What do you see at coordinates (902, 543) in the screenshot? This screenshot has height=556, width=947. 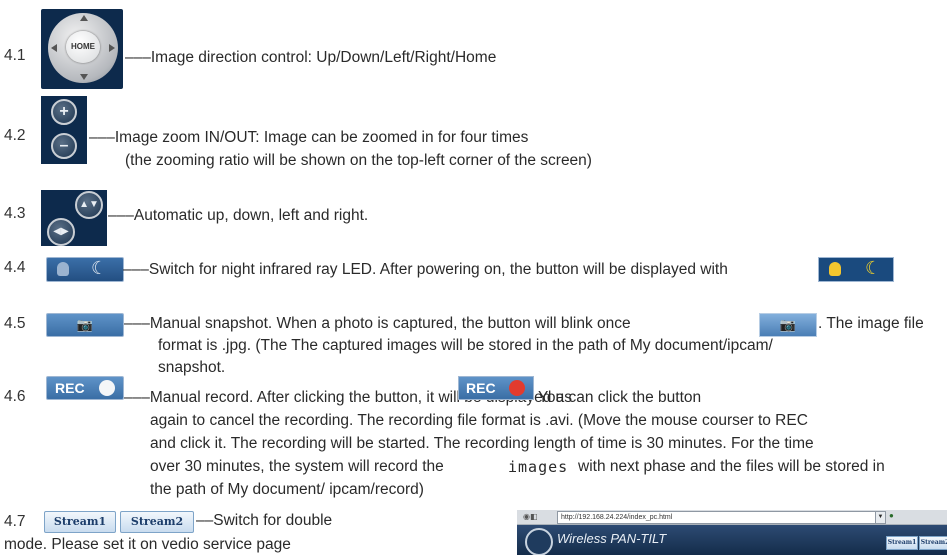 I see `mini-stream1-button: Stream1` at bounding box center [902, 543].